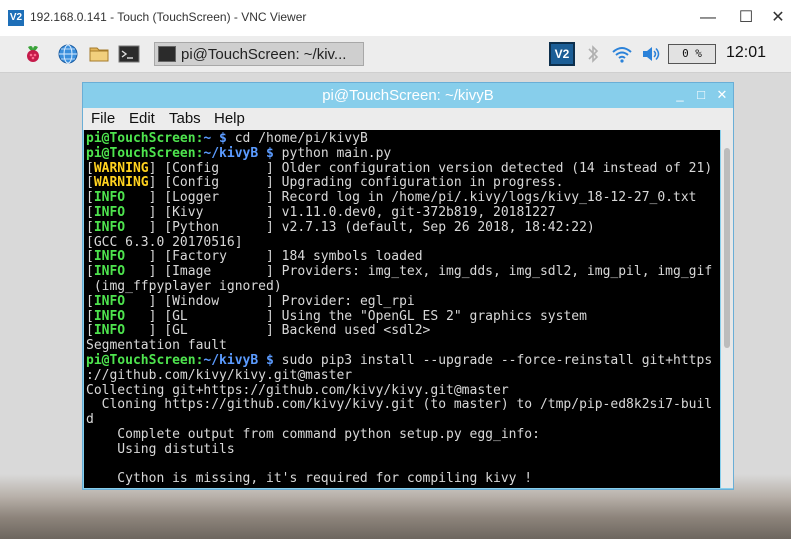 This screenshot has height=539, width=791. I want to click on log-message: ] [Window ] Provider: egl_rpi, so click(281, 301).